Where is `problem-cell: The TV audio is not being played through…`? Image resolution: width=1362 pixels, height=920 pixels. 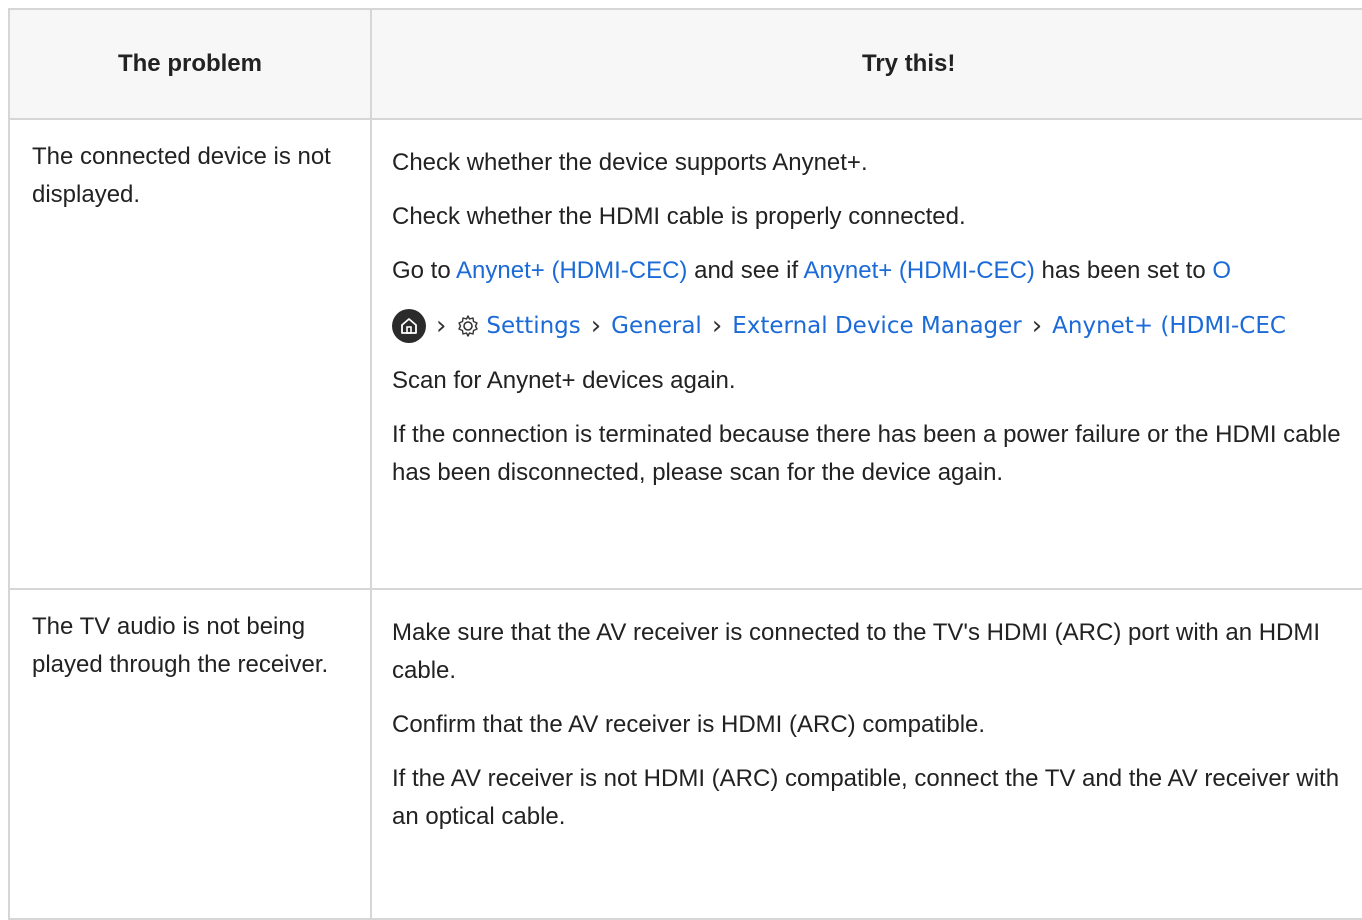
problem-cell: The TV audio is not being played through… is located at coordinates (190, 754).